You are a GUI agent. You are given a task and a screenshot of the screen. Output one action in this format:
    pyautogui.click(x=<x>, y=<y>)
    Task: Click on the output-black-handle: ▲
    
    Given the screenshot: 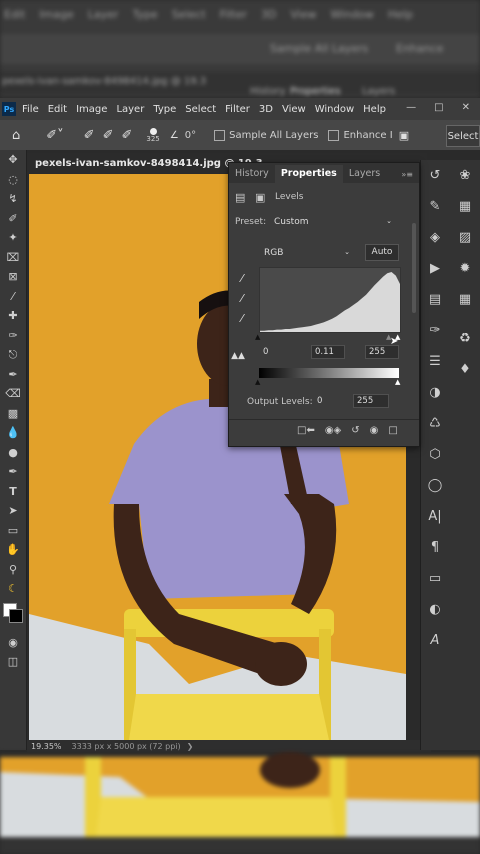 What is the action you would take?
    pyautogui.click(x=257, y=382)
    